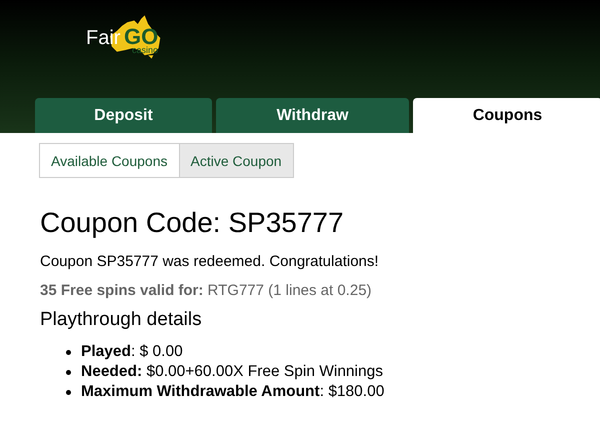 The height and width of the screenshot is (425, 600). Describe the element at coordinates (312, 115) in the screenshot. I see `tab: Withdraw` at that location.